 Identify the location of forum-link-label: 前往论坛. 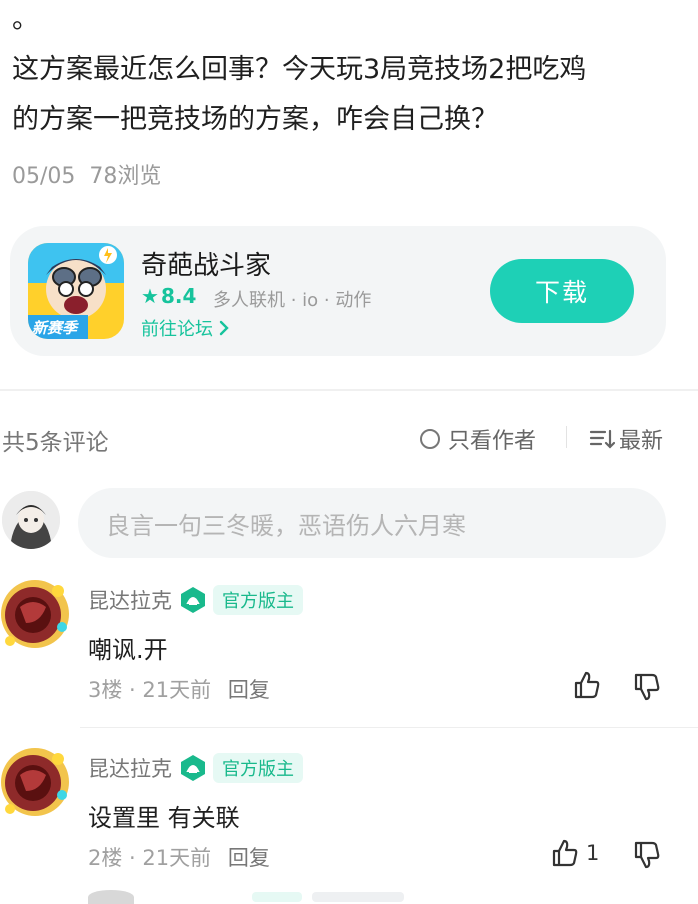
(177, 329).